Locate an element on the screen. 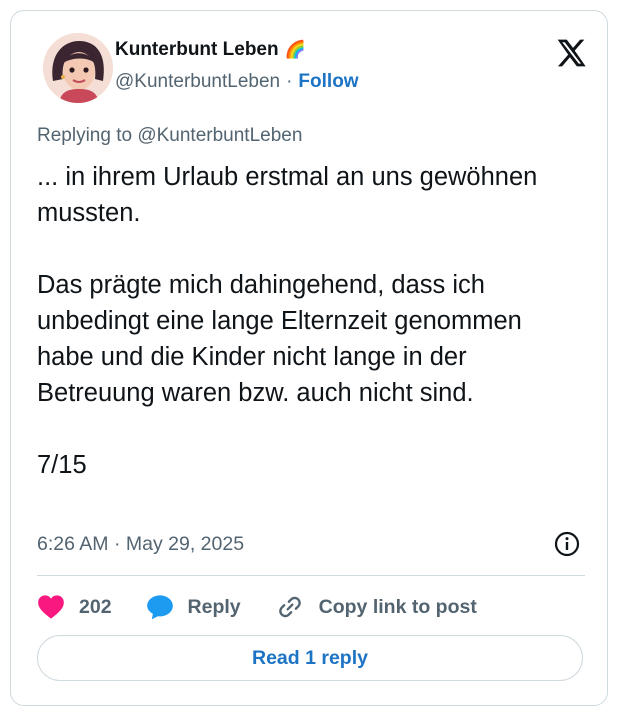  thread-counter: 7/15 is located at coordinates (62, 465).